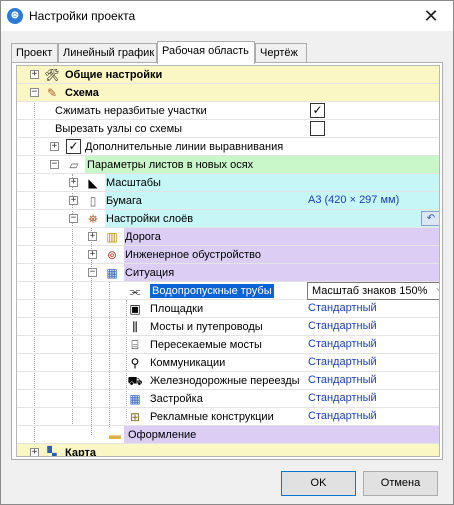  Describe the element at coordinates (193, 255) in the screenshot. I see `tree-label: Инженерное обустройство` at that location.